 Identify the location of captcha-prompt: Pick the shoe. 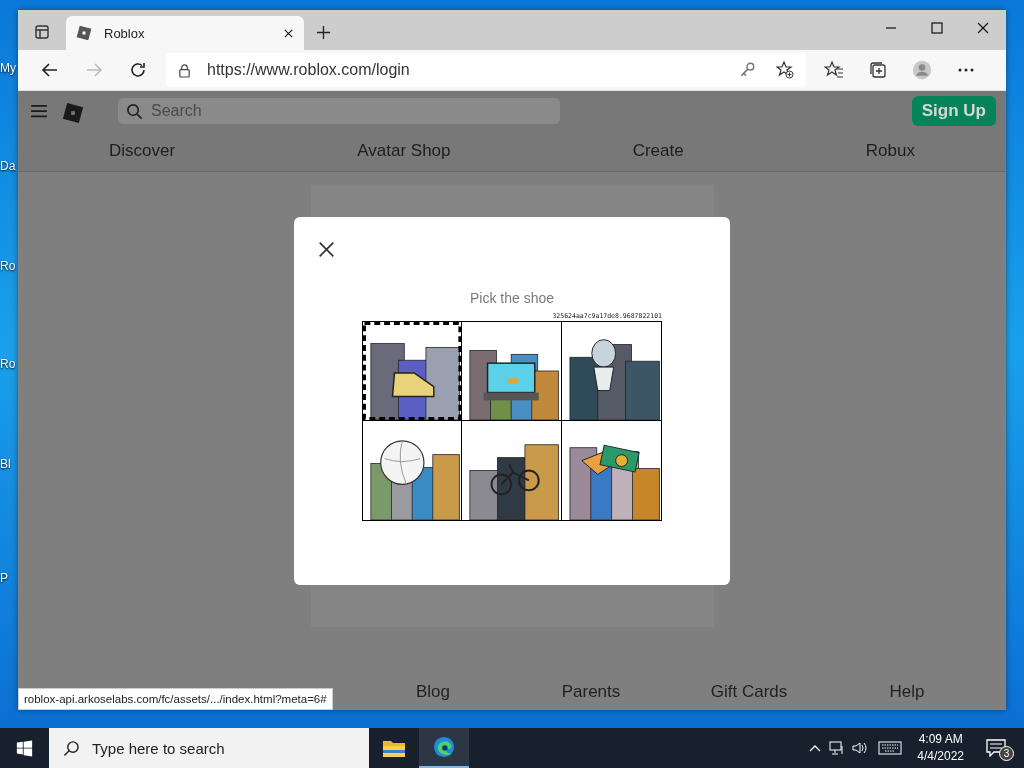
(512, 298).